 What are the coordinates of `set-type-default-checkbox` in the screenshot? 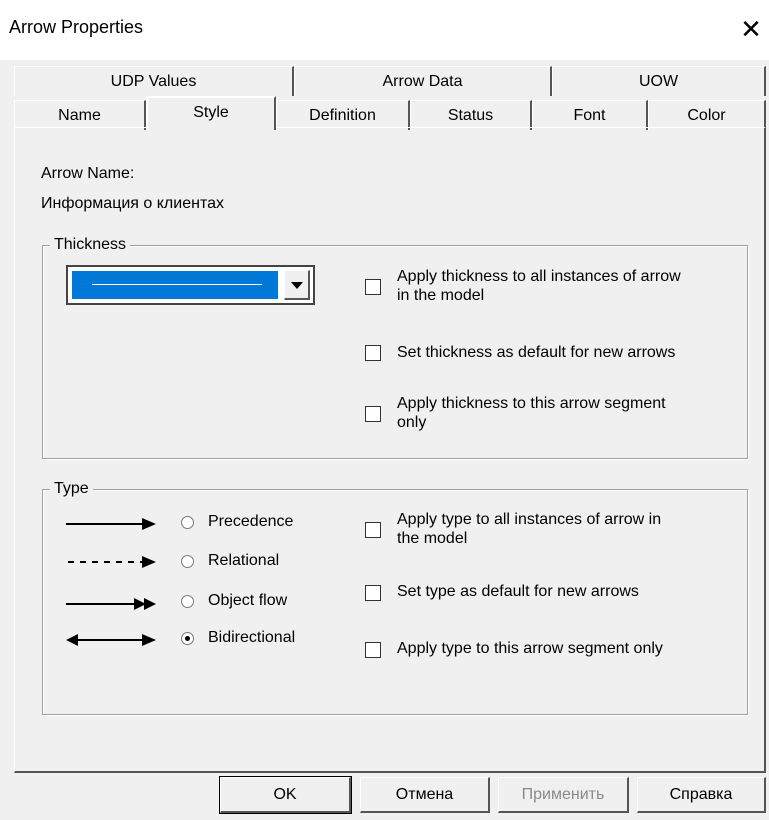 It's located at (373, 593).